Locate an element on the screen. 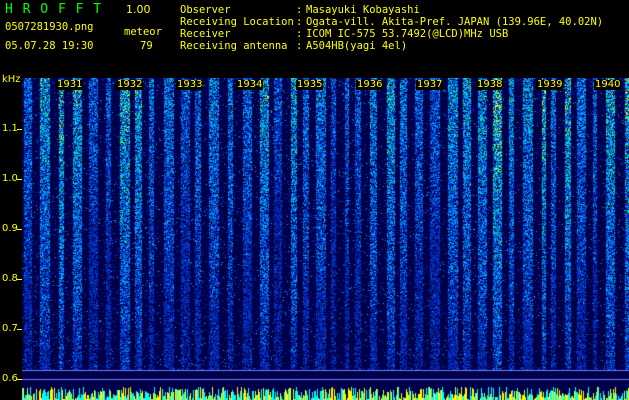 The height and width of the screenshot is (400, 629). time-label: 1939 is located at coordinates (550, 84).